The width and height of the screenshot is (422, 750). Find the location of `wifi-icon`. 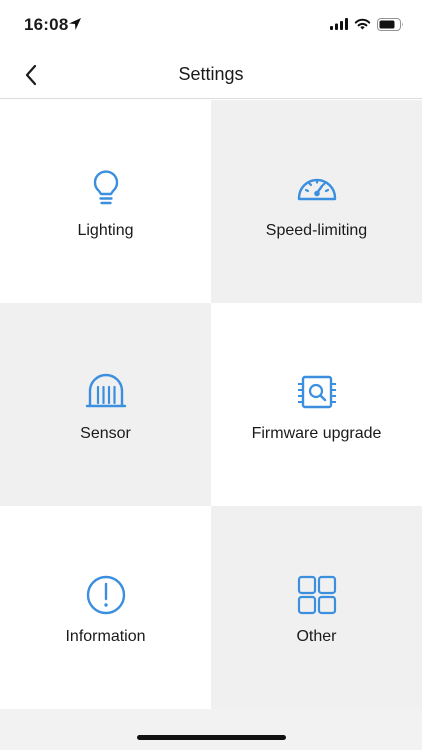

wifi-icon is located at coordinates (362, 24).